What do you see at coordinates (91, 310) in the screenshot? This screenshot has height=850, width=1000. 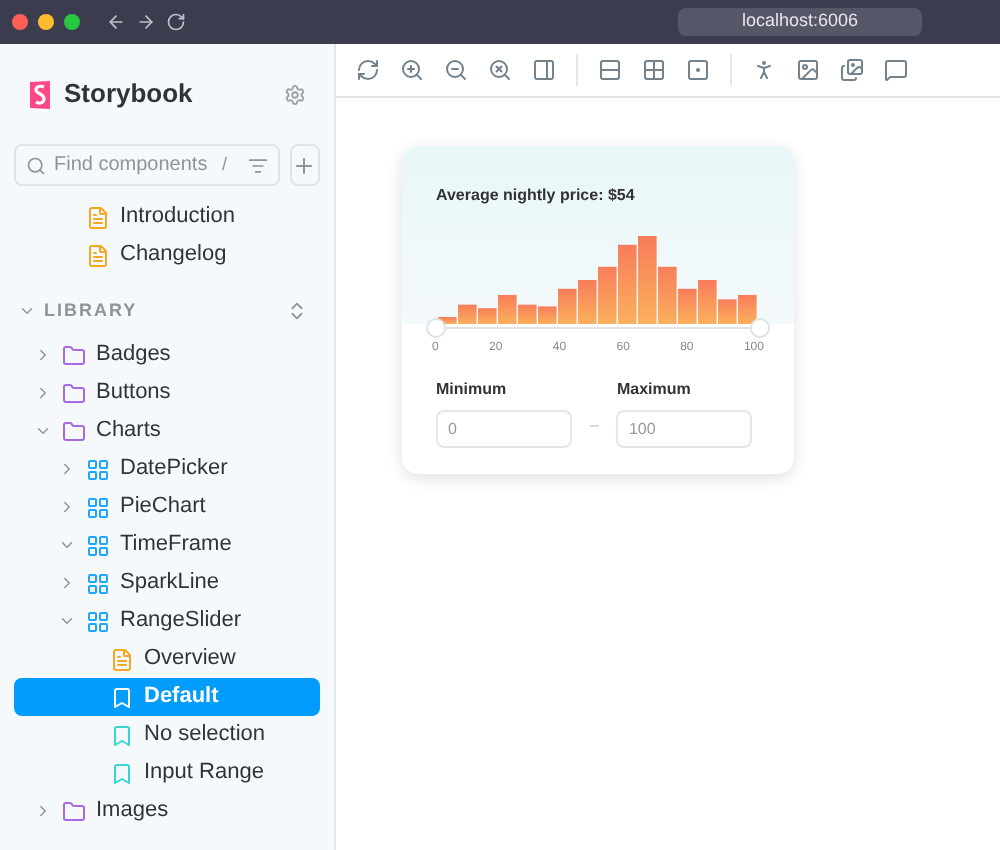 I see `section-label: LIBRARY` at bounding box center [91, 310].